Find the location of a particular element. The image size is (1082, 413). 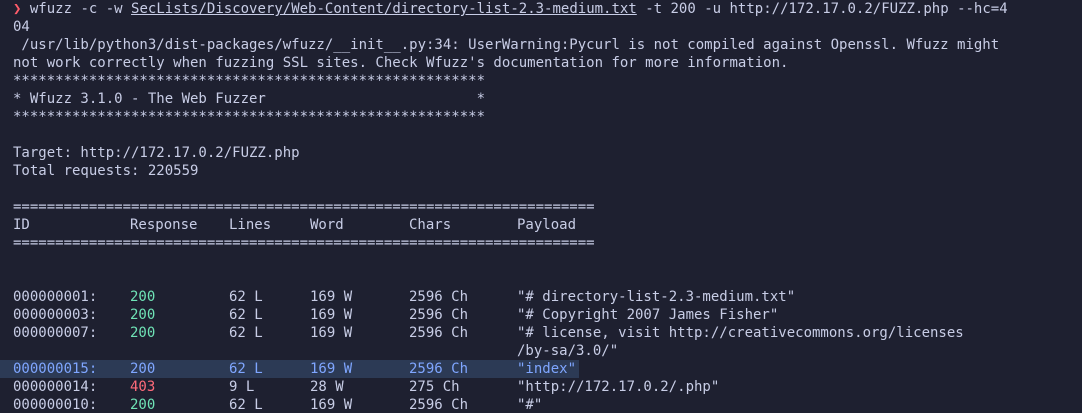

command-line-wrap: 04 is located at coordinates (21, 27).